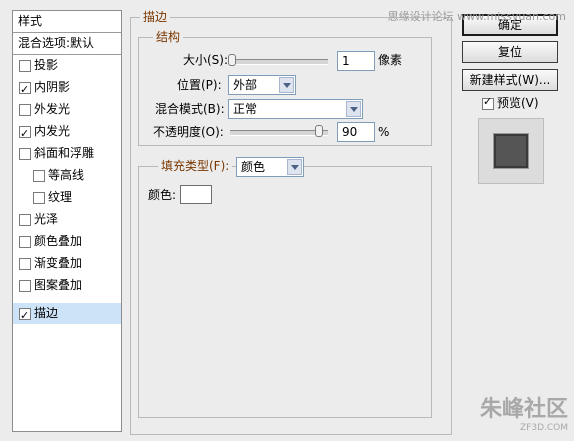 Image resolution: width=574 pixels, height=441 pixels. What do you see at coordinates (168, 37) in the screenshot?
I see `structure-group-title: 结构` at bounding box center [168, 37].